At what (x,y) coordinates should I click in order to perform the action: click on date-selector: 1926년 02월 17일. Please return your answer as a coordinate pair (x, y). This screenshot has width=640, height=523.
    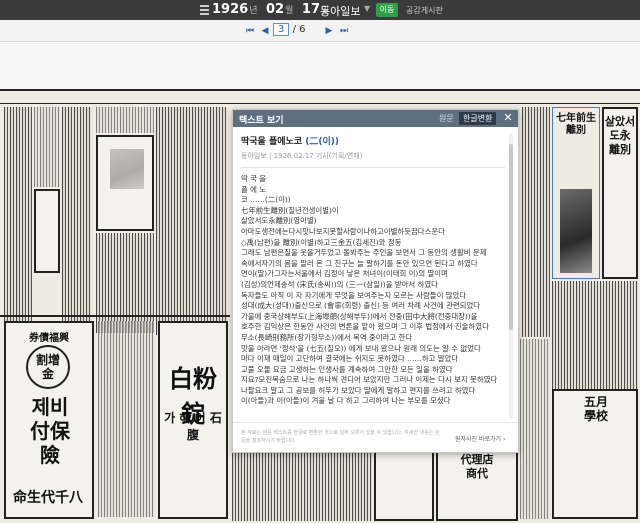
    Looking at the image, I should click on (272, 9).